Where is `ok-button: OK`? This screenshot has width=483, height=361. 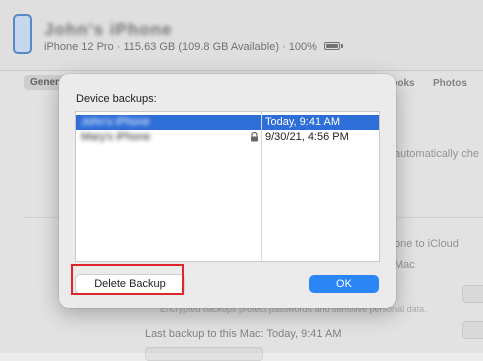
ok-button: OK is located at coordinates (344, 284).